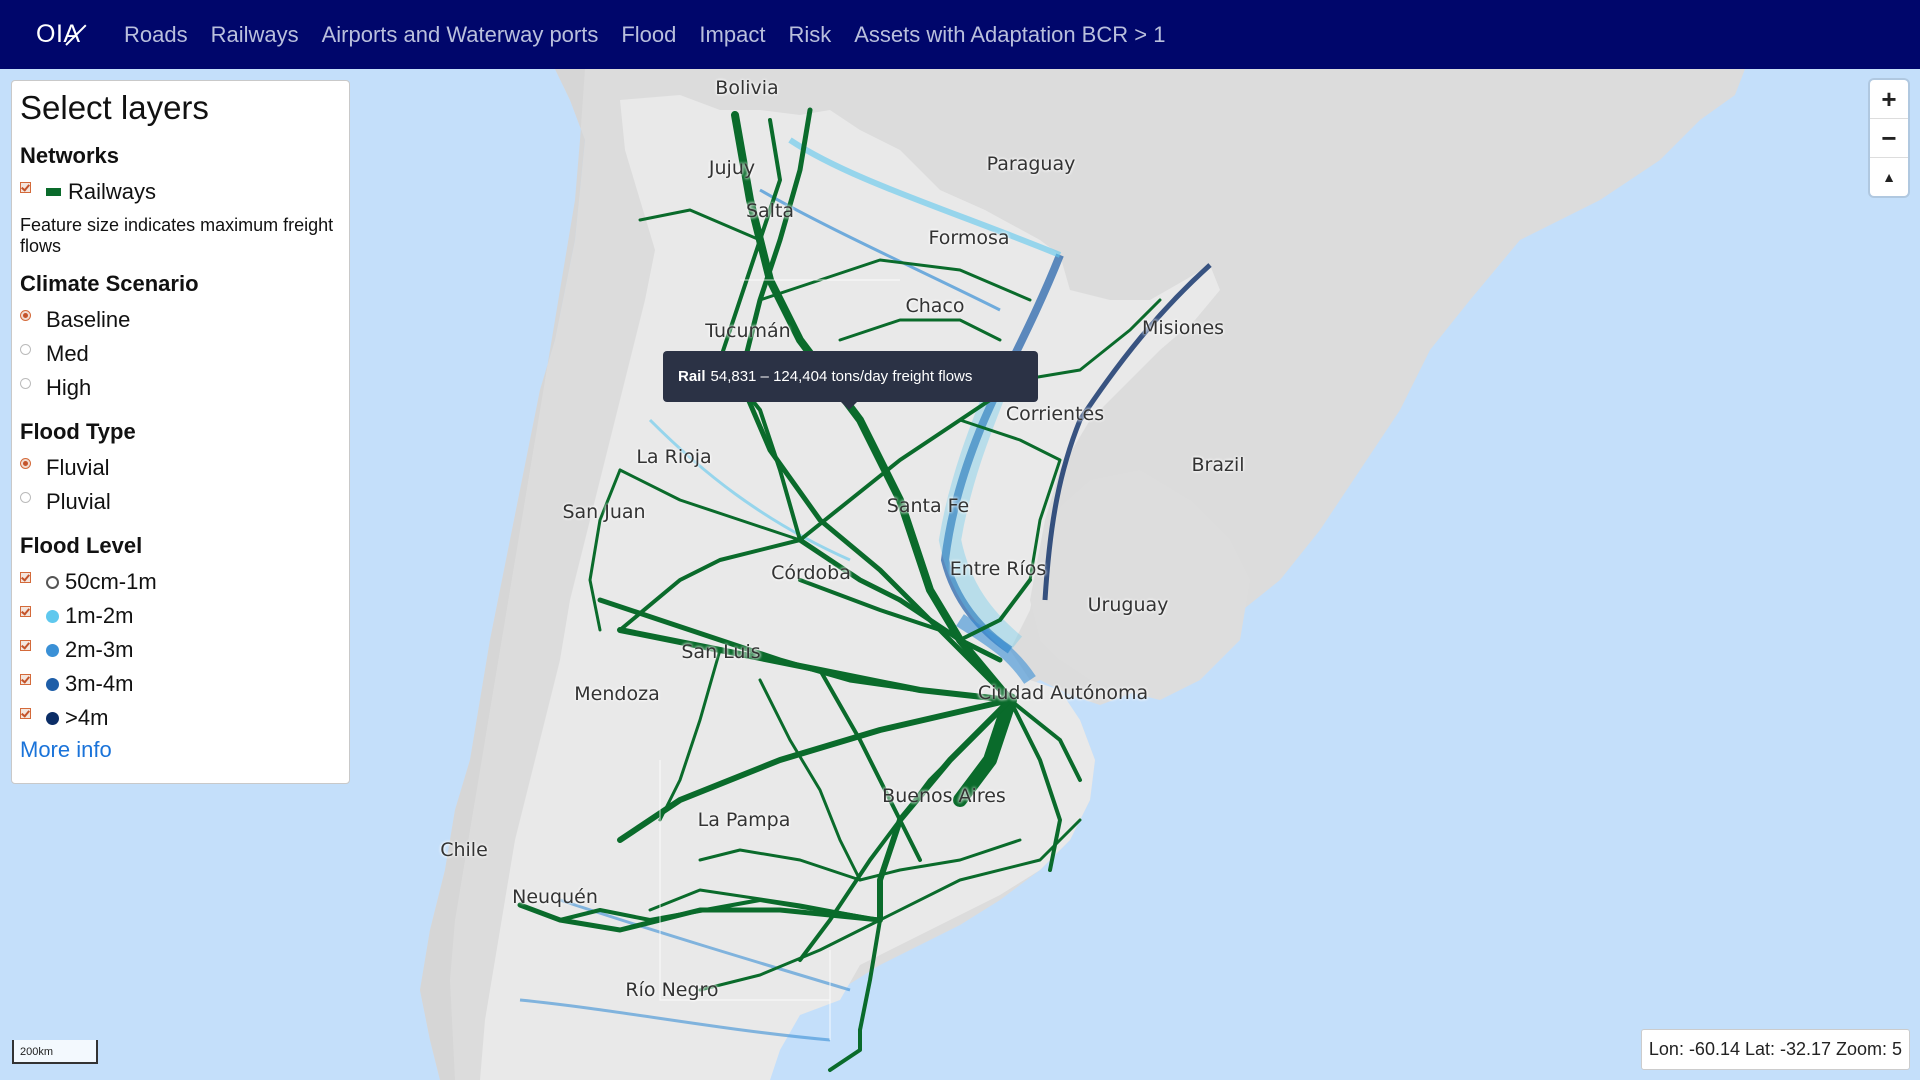  Describe the element at coordinates (25, 463) in the screenshot. I see `radio-fluvial` at that location.